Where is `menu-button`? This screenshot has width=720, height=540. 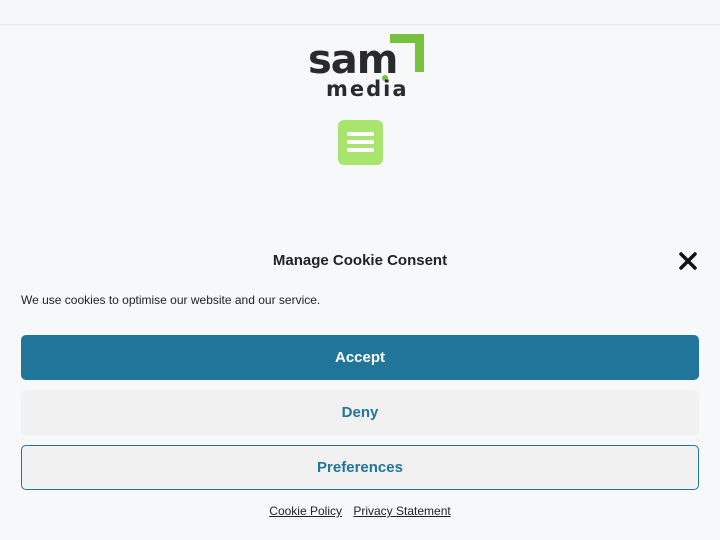 menu-button is located at coordinates (360, 142).